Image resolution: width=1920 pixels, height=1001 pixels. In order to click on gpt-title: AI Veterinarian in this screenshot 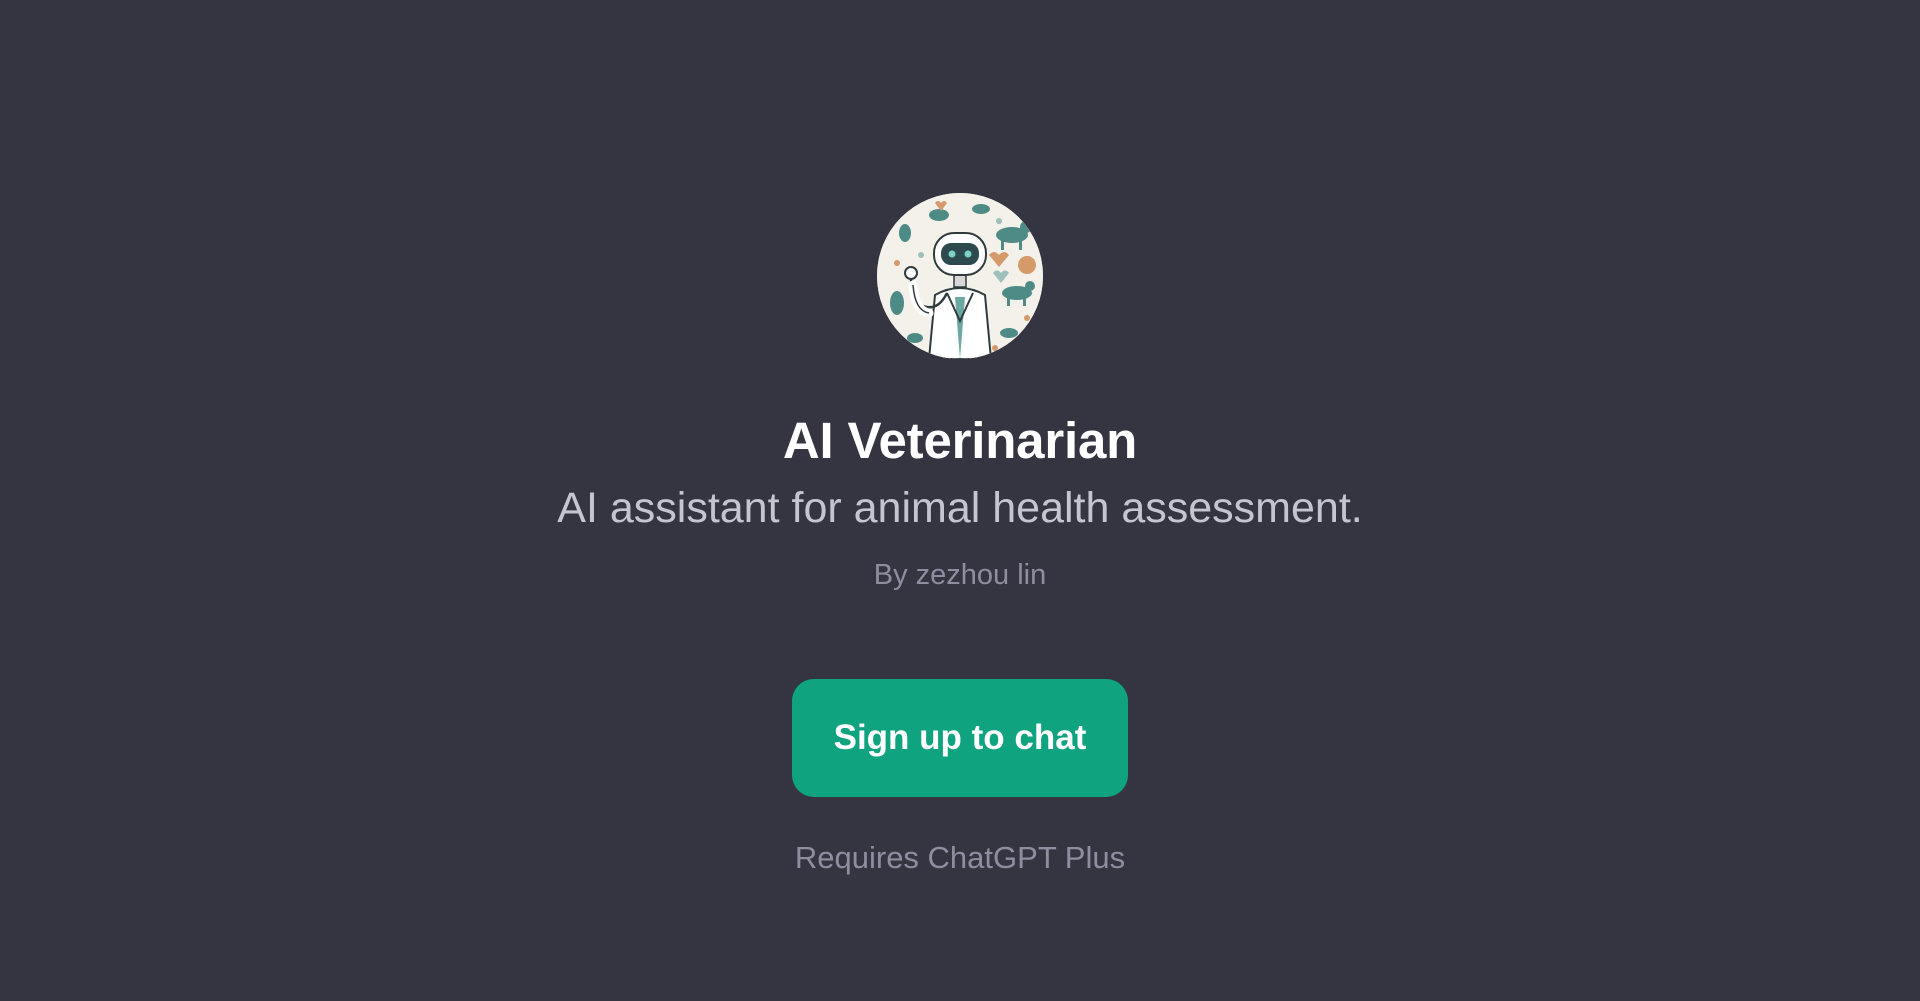, I will do `click(960, 440)`.